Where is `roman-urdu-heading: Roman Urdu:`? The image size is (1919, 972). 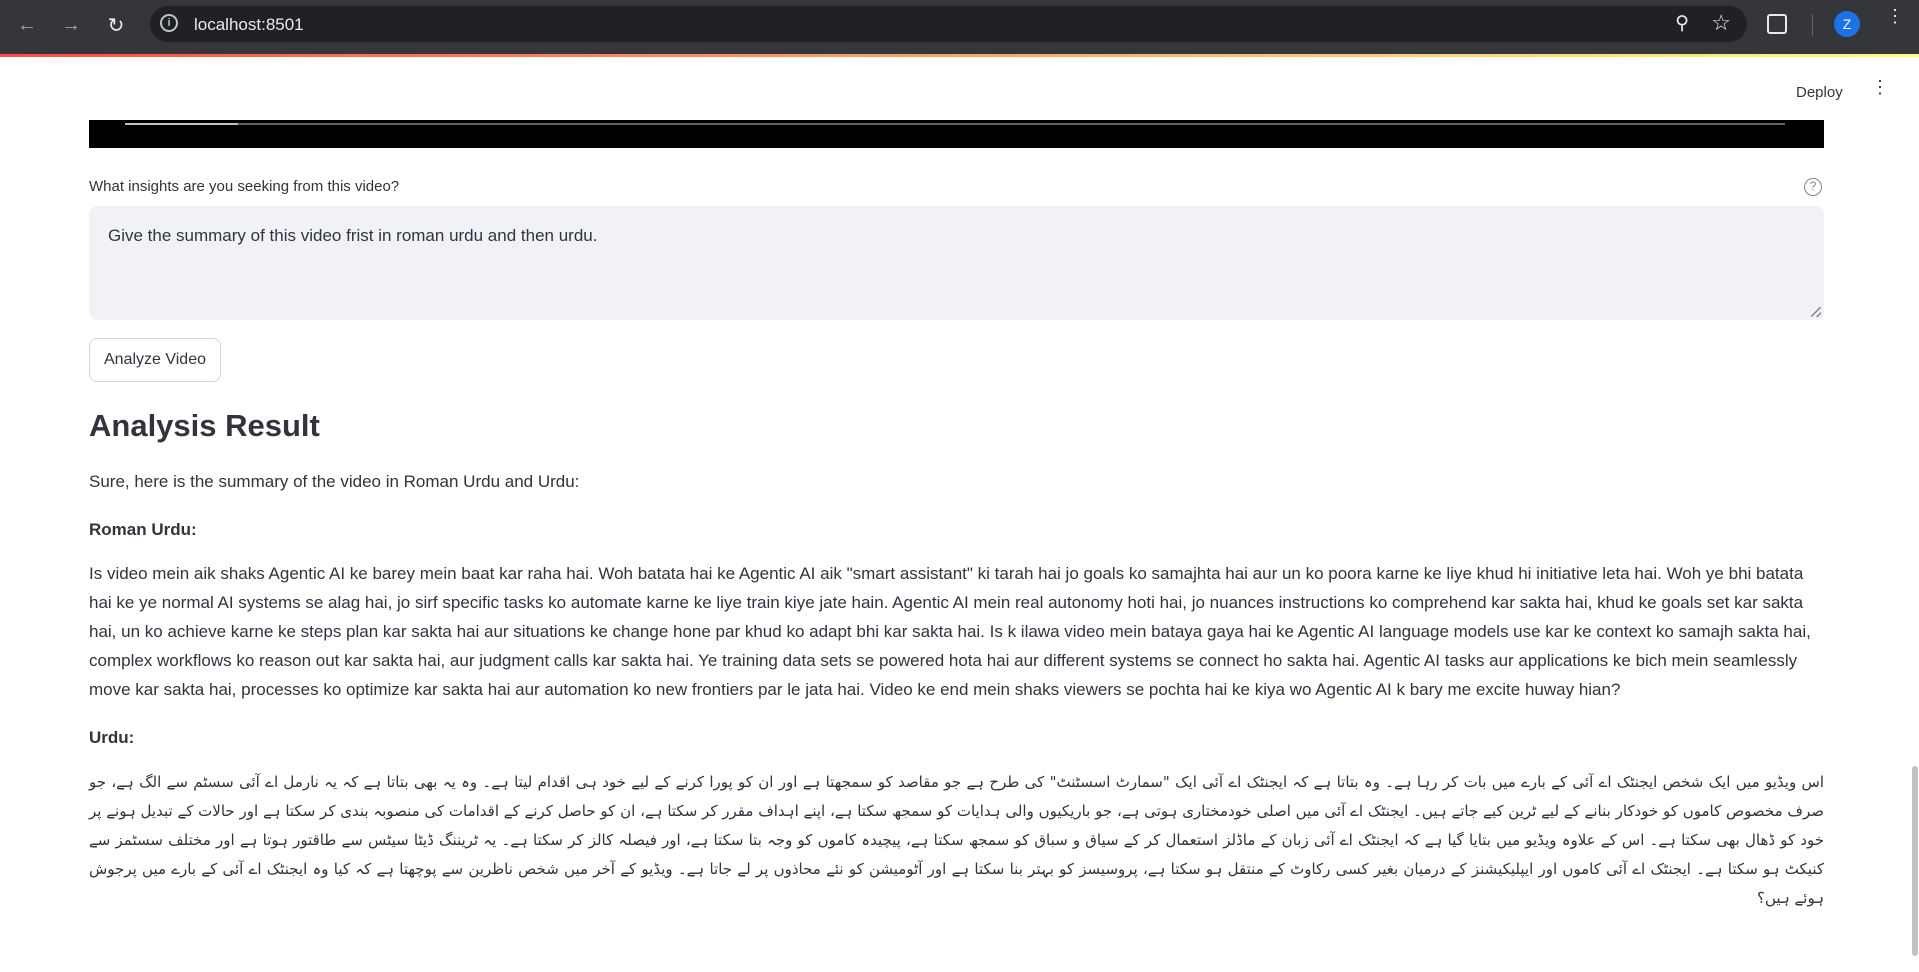 roman-urdu-heading: Roman Urdu: is located at coordinates (143, 529).